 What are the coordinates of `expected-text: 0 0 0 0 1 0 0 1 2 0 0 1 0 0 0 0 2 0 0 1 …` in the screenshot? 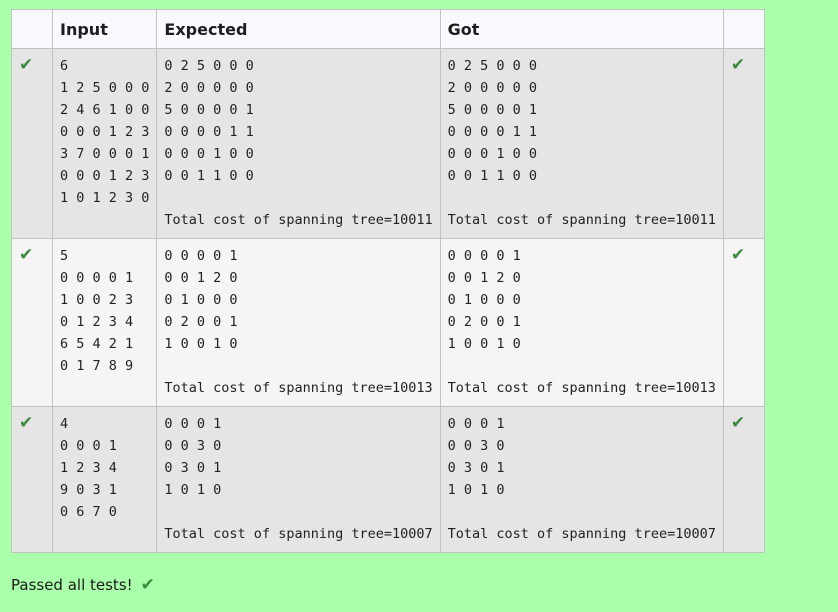 It's located at (298, 322).